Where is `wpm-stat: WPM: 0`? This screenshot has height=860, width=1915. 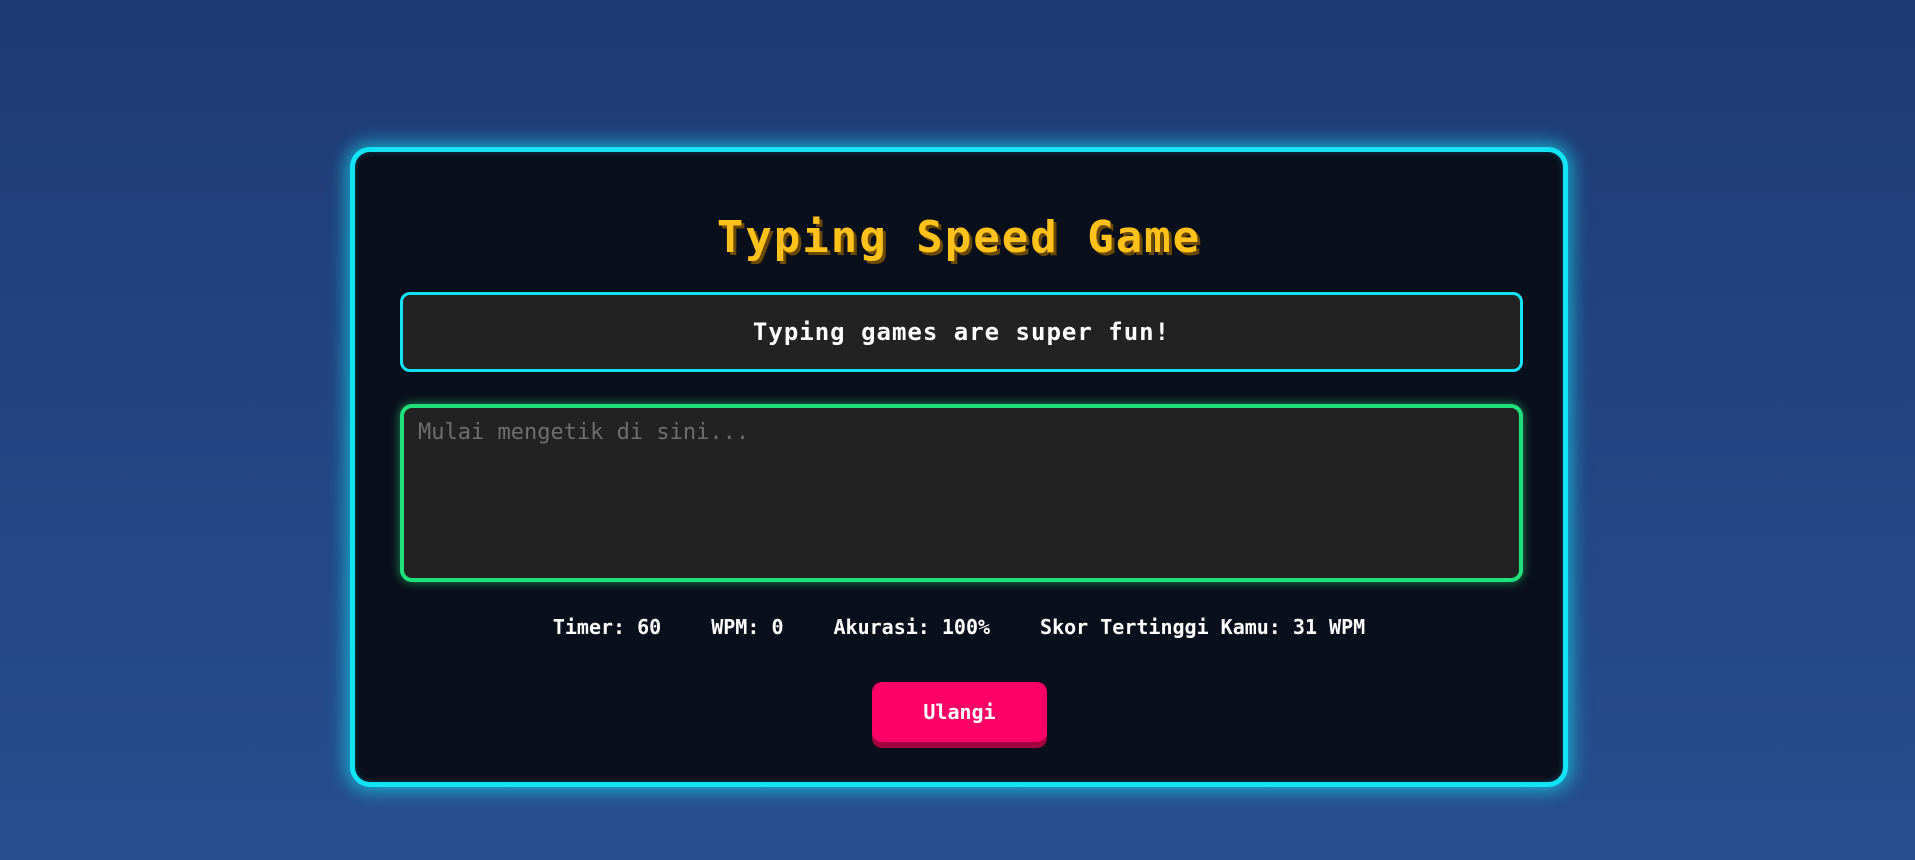
wpm-stat: WPM: 0 is located at coordinates (747, 627).